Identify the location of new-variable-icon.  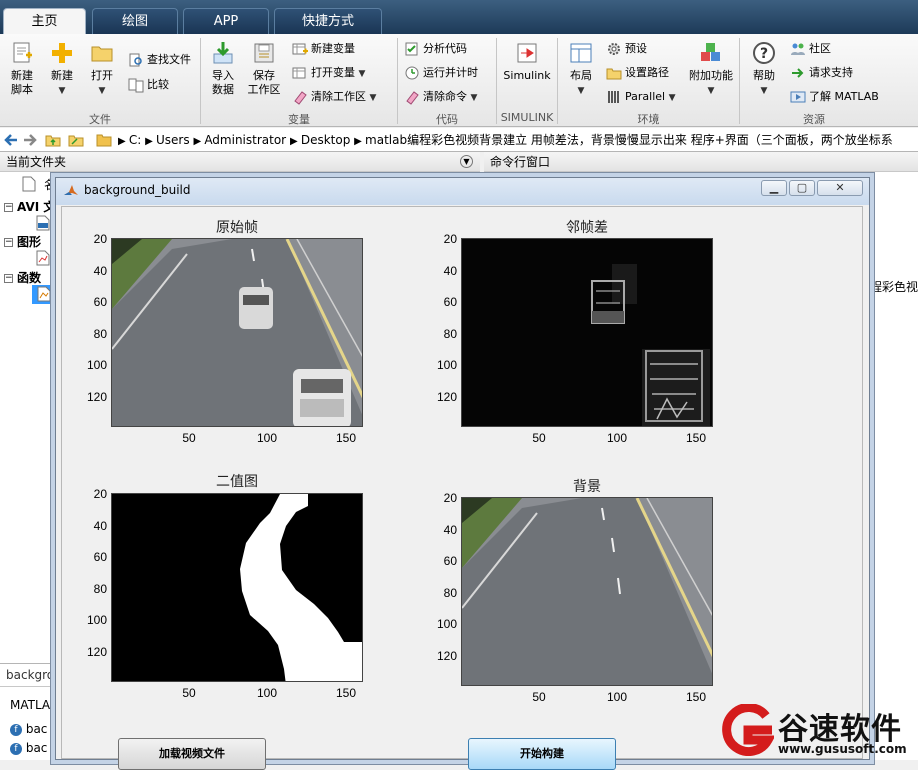
(300, 49).